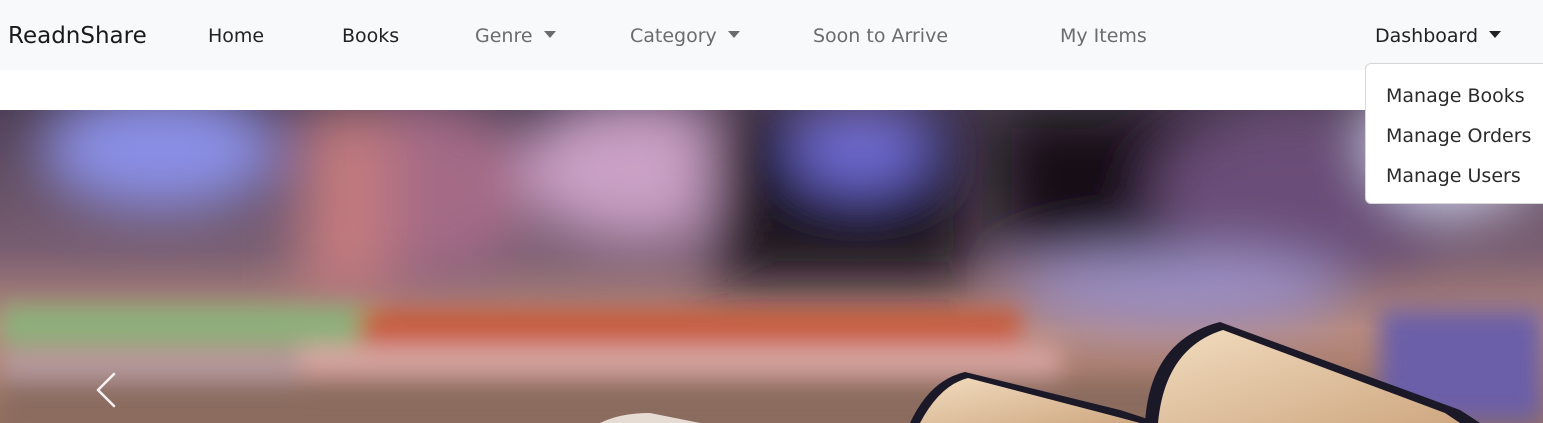 The width and height of the screenshot is (1543, 423). Describe the element at coordinates (1103, 36) in the screenshot. I see `nav-my-items: My Items` at that location.